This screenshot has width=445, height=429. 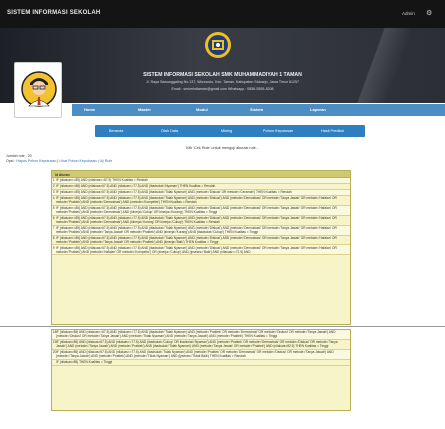 I want to click on avatar, so click(x=39, y=89).